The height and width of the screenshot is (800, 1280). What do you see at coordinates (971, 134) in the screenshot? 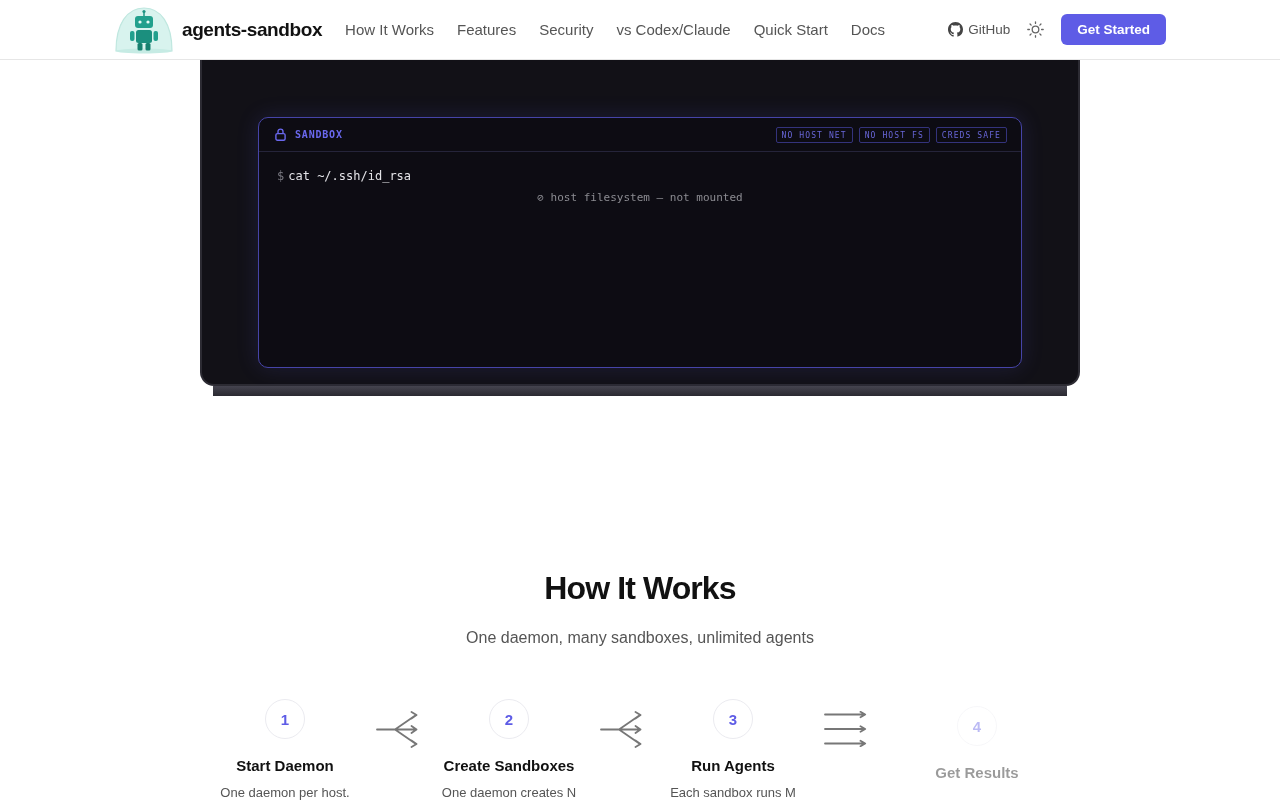
I see `security-tag: CREDS SAFE` at bounding box center [971, 134].